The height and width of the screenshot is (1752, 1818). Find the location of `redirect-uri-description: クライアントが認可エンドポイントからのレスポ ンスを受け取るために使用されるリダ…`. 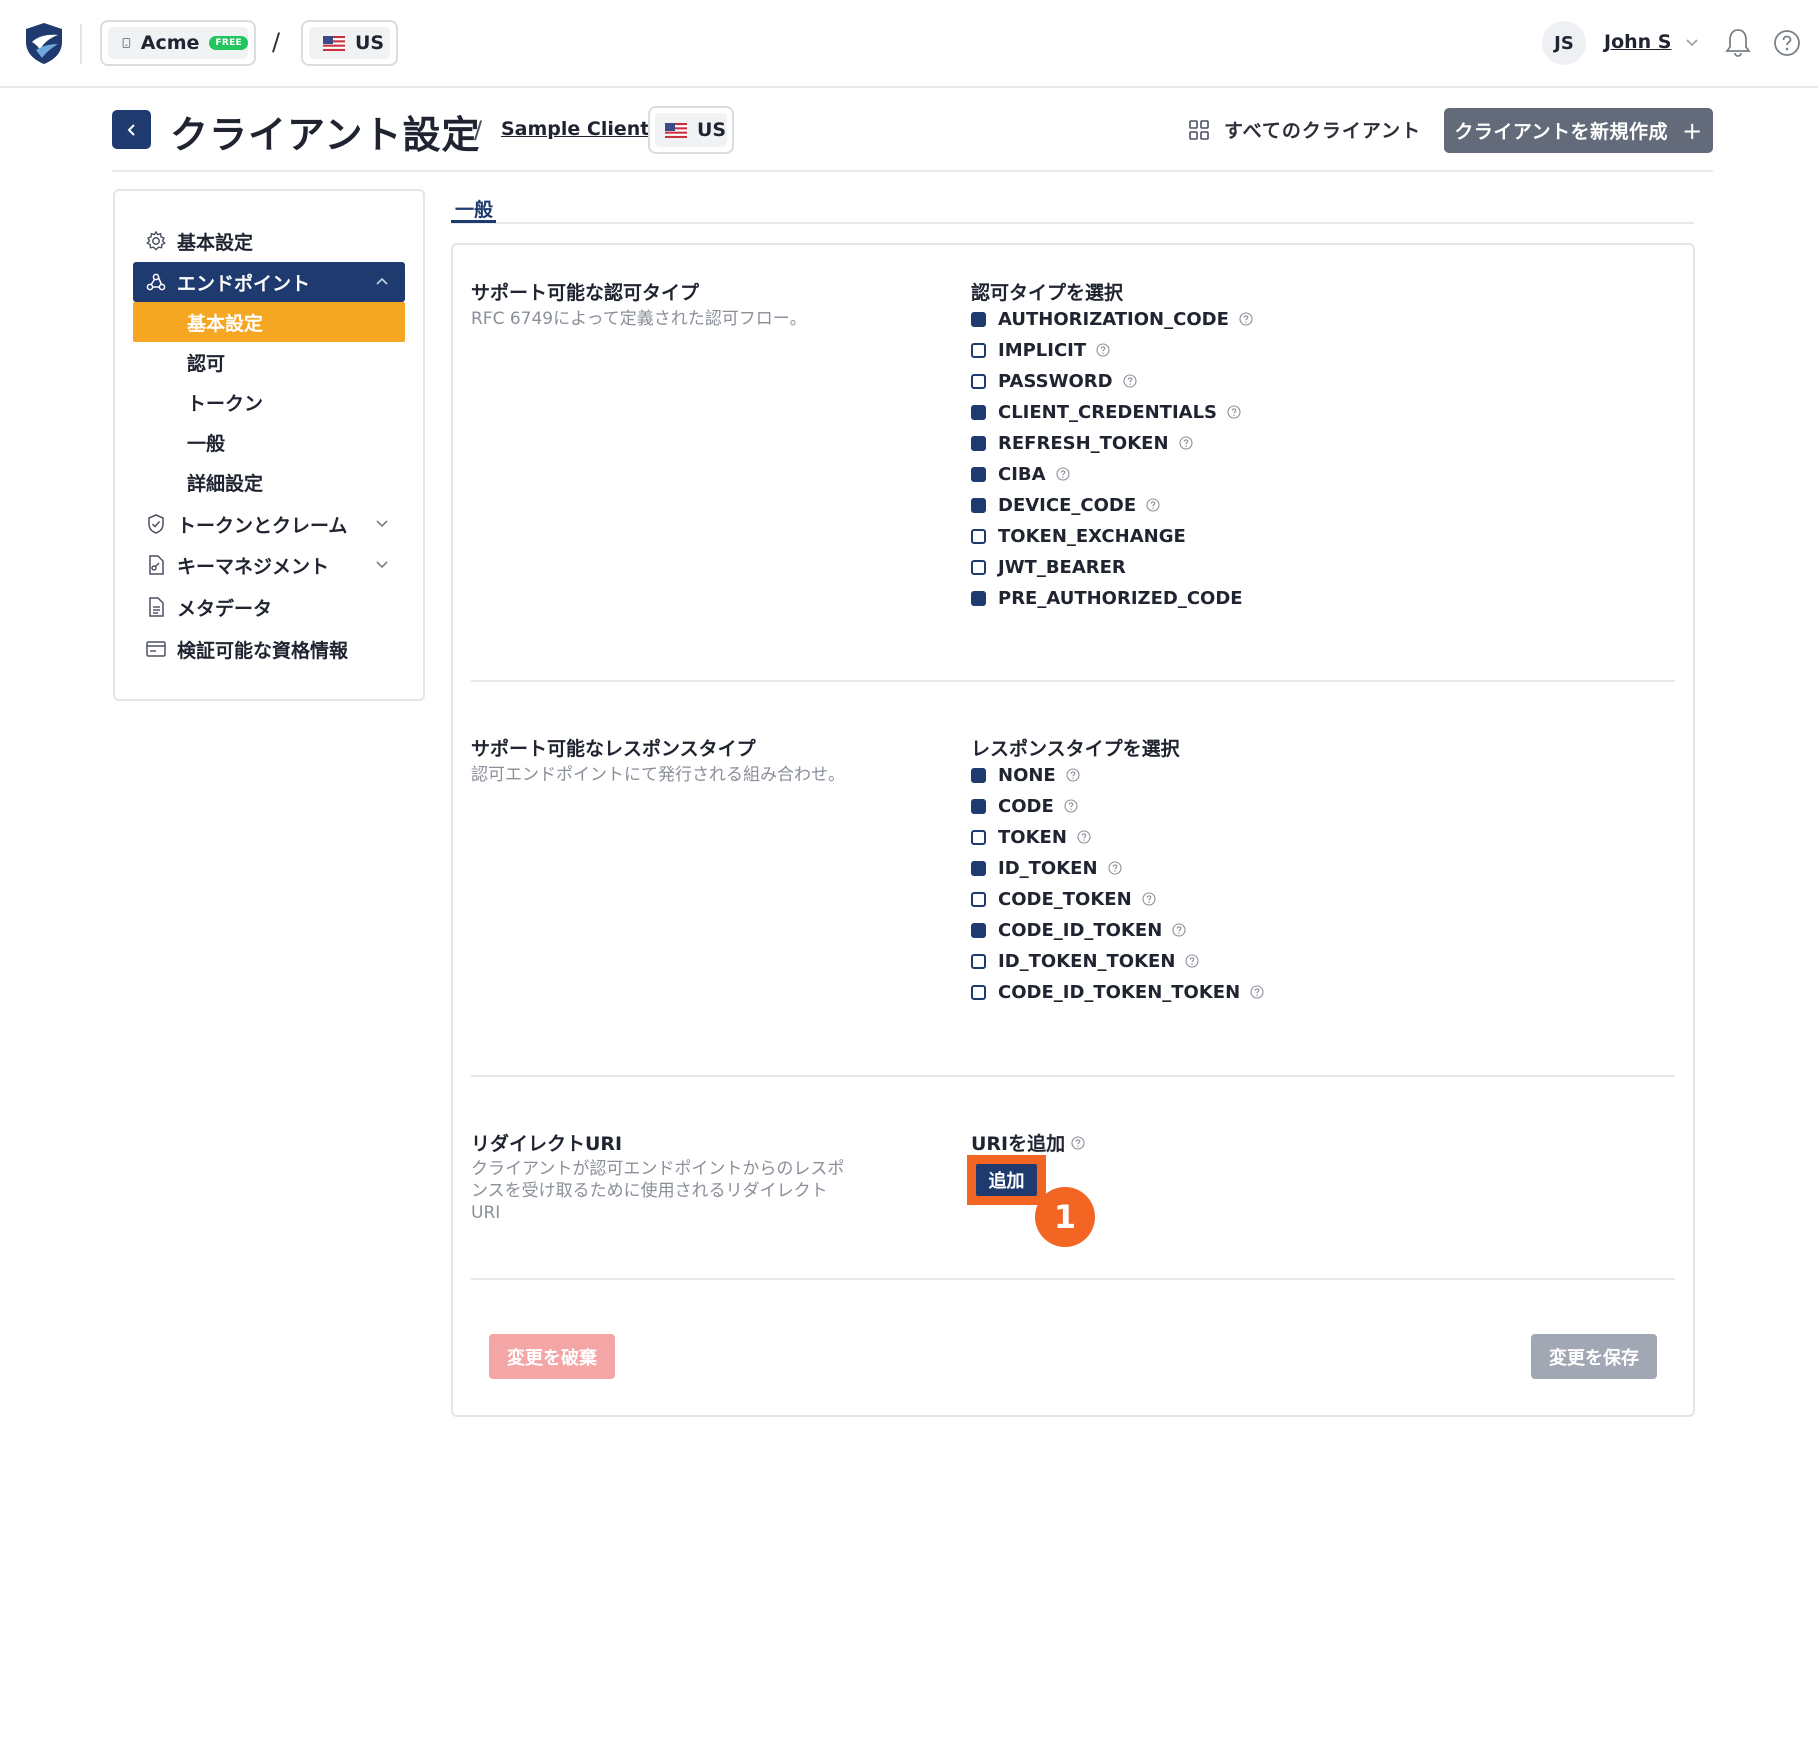

redirect-uri-description: クライアントが認可エンドポイントからのレスポ ンスを受け取るために使用されるリダ… is located at coordinates (676, 1191).